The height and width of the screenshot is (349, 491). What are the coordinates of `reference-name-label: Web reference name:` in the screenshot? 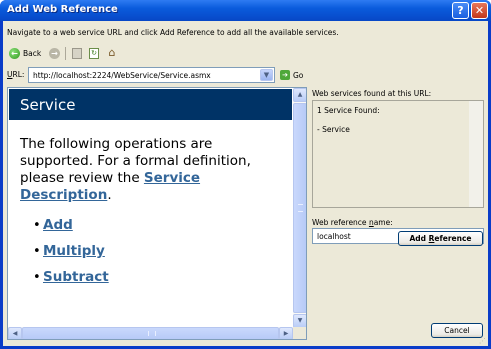 It's located at (352, 222).